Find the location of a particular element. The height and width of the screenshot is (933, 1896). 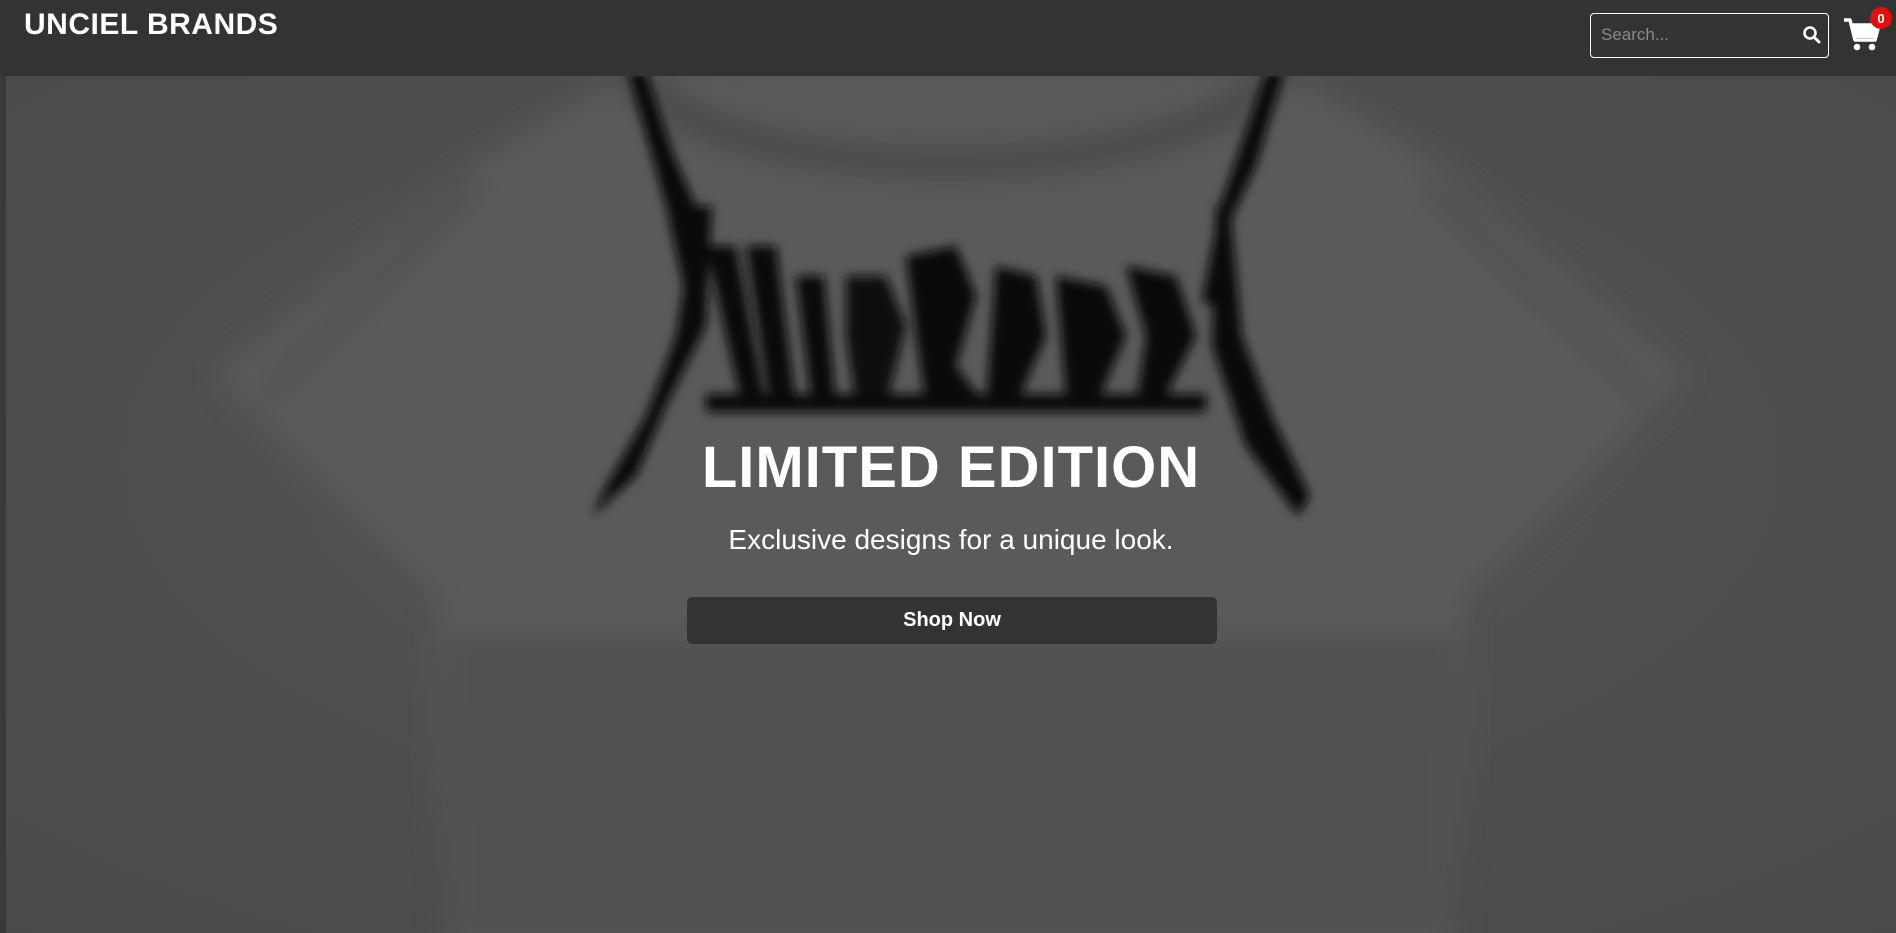

shop-now-button: Shop Now is located at coordinates (952, 620).